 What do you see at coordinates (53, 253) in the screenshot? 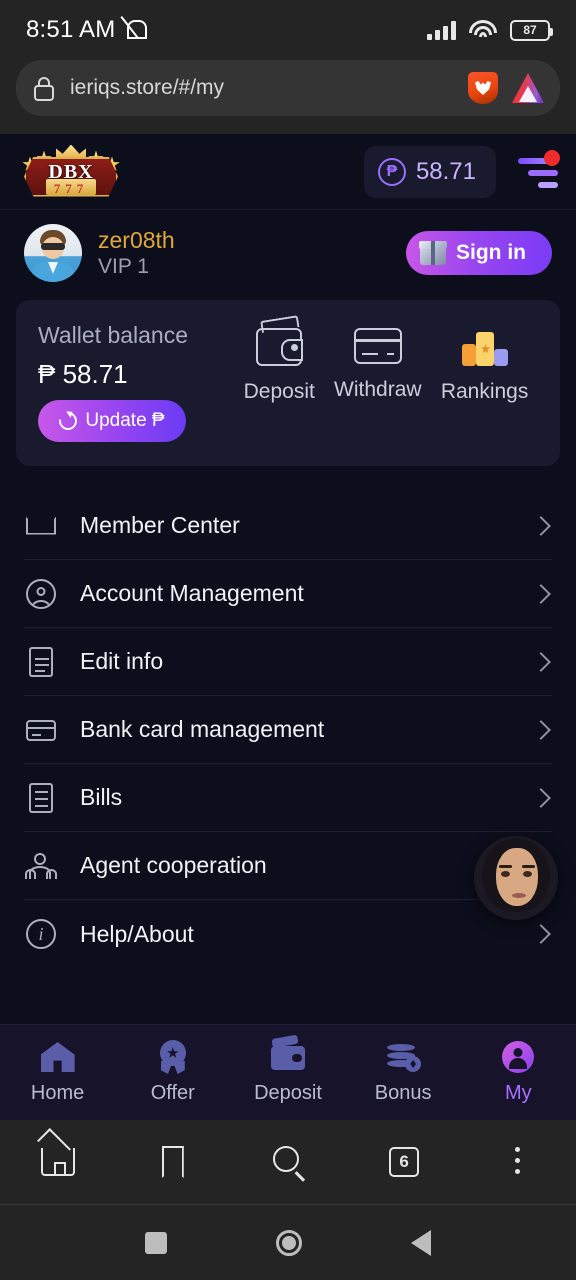
I see `user-avatar` at bounding box center [53, 253].